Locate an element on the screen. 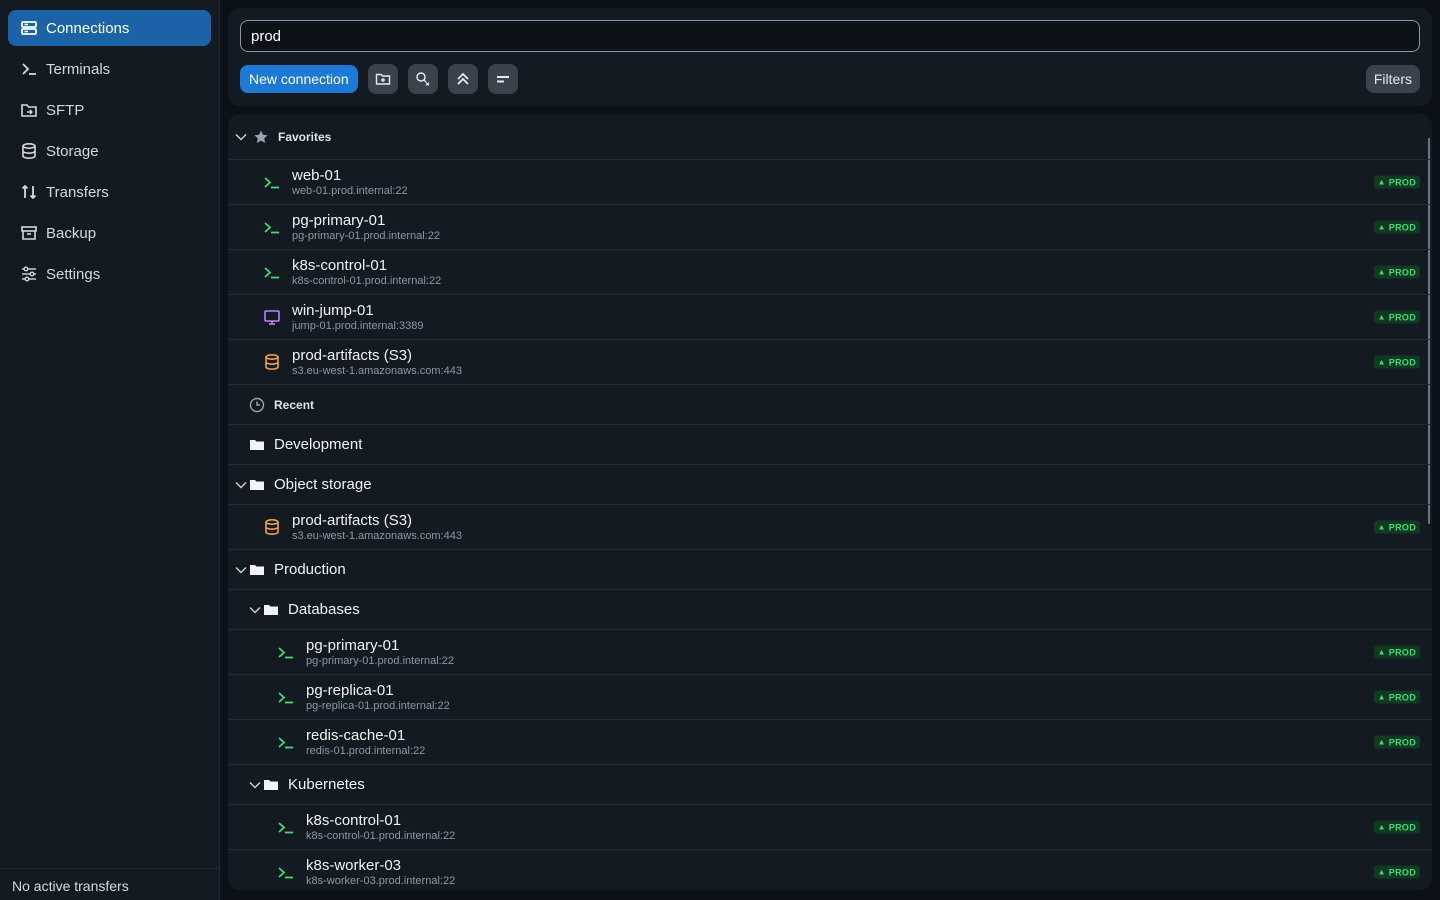  sort-icon is located at coordinates (502, 79).